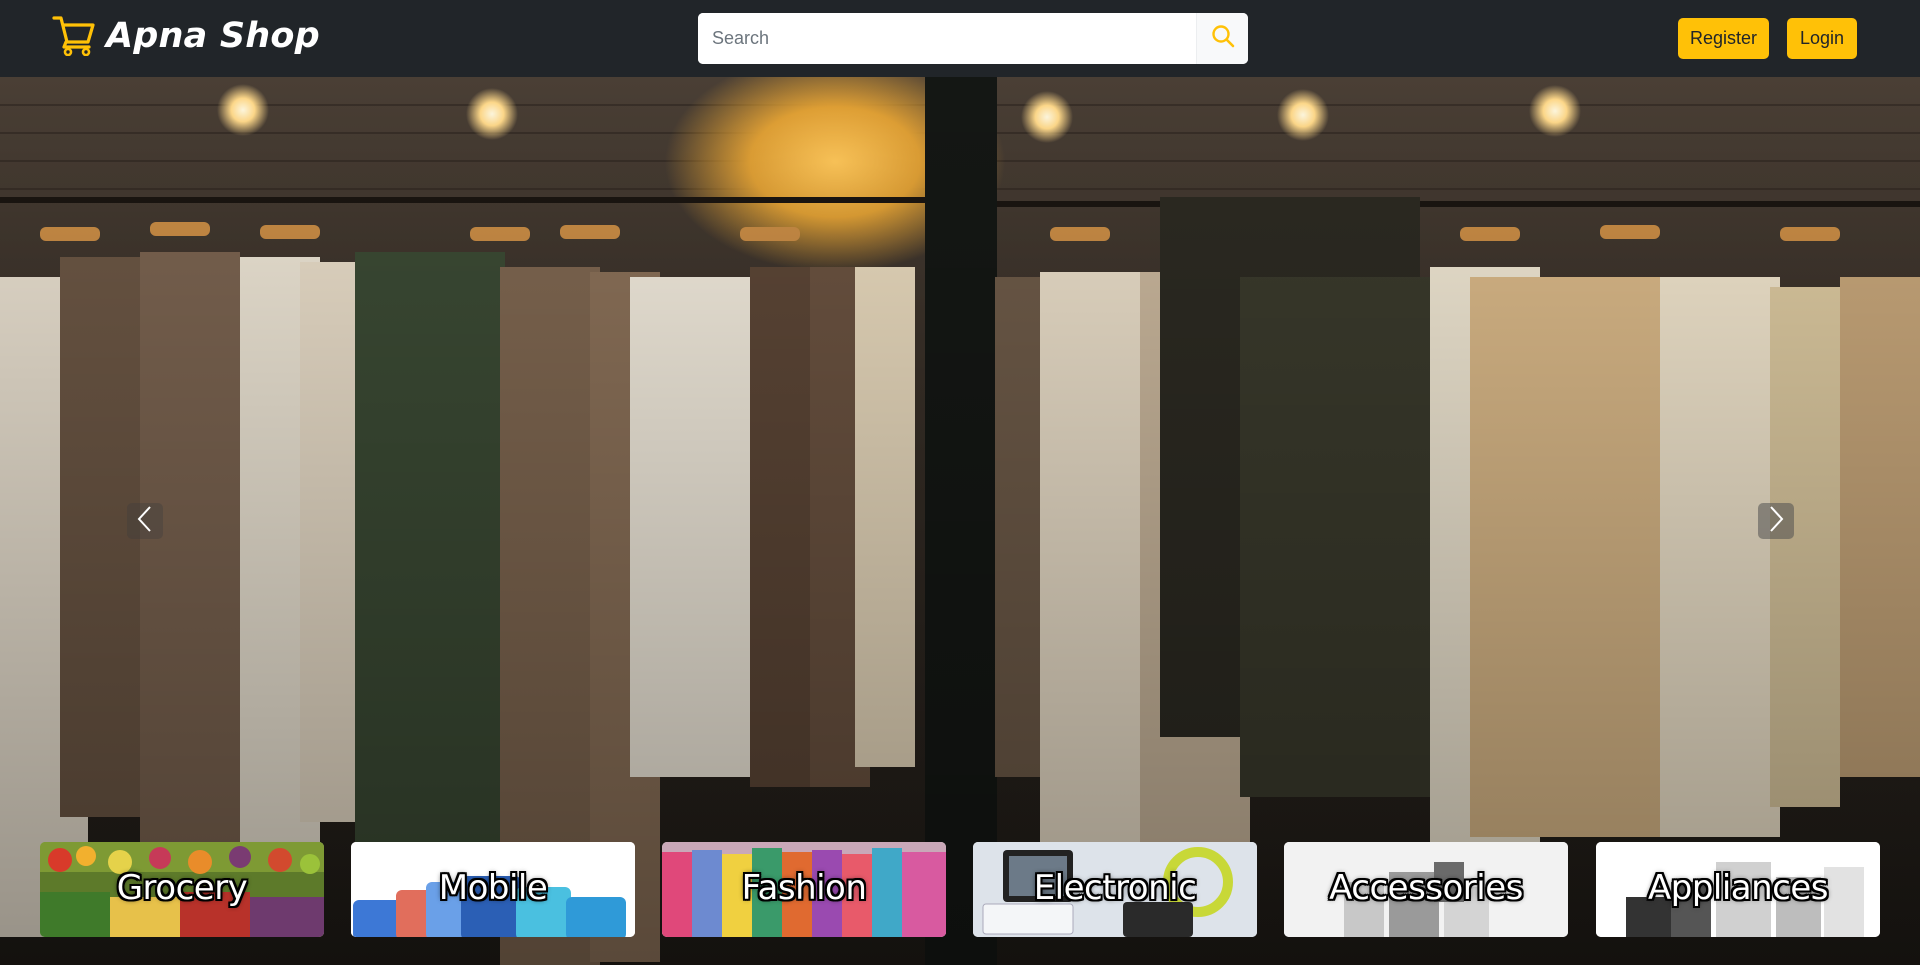 This screenshot has width=1920, height=965. I want to click on category-card-fashion: Fashion, so click(804, 889).